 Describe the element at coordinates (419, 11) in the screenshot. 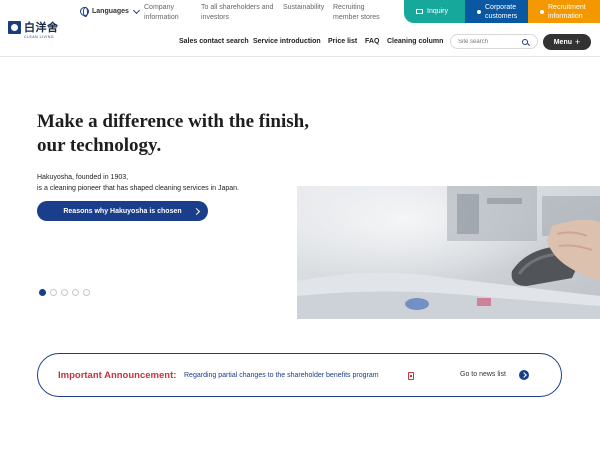

I see `mail-icon` at that location.